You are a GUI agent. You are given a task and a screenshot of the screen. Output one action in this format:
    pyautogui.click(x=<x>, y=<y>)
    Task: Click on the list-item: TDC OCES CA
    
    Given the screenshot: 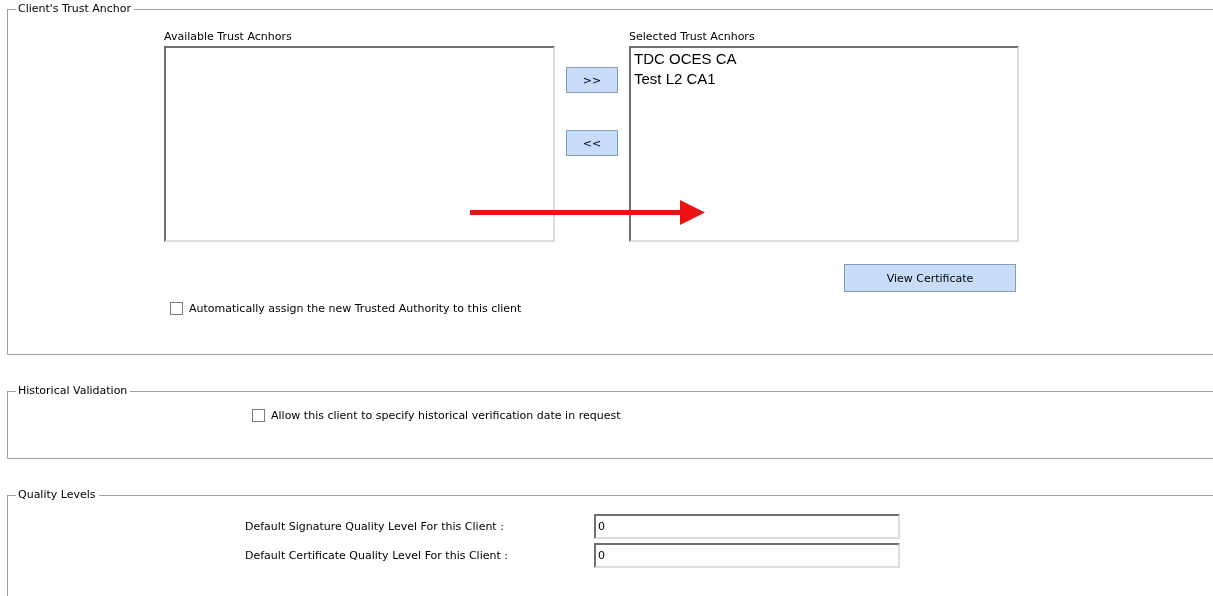 What is the action you would take?
    pyautogui.click(x=685, y=59)
    